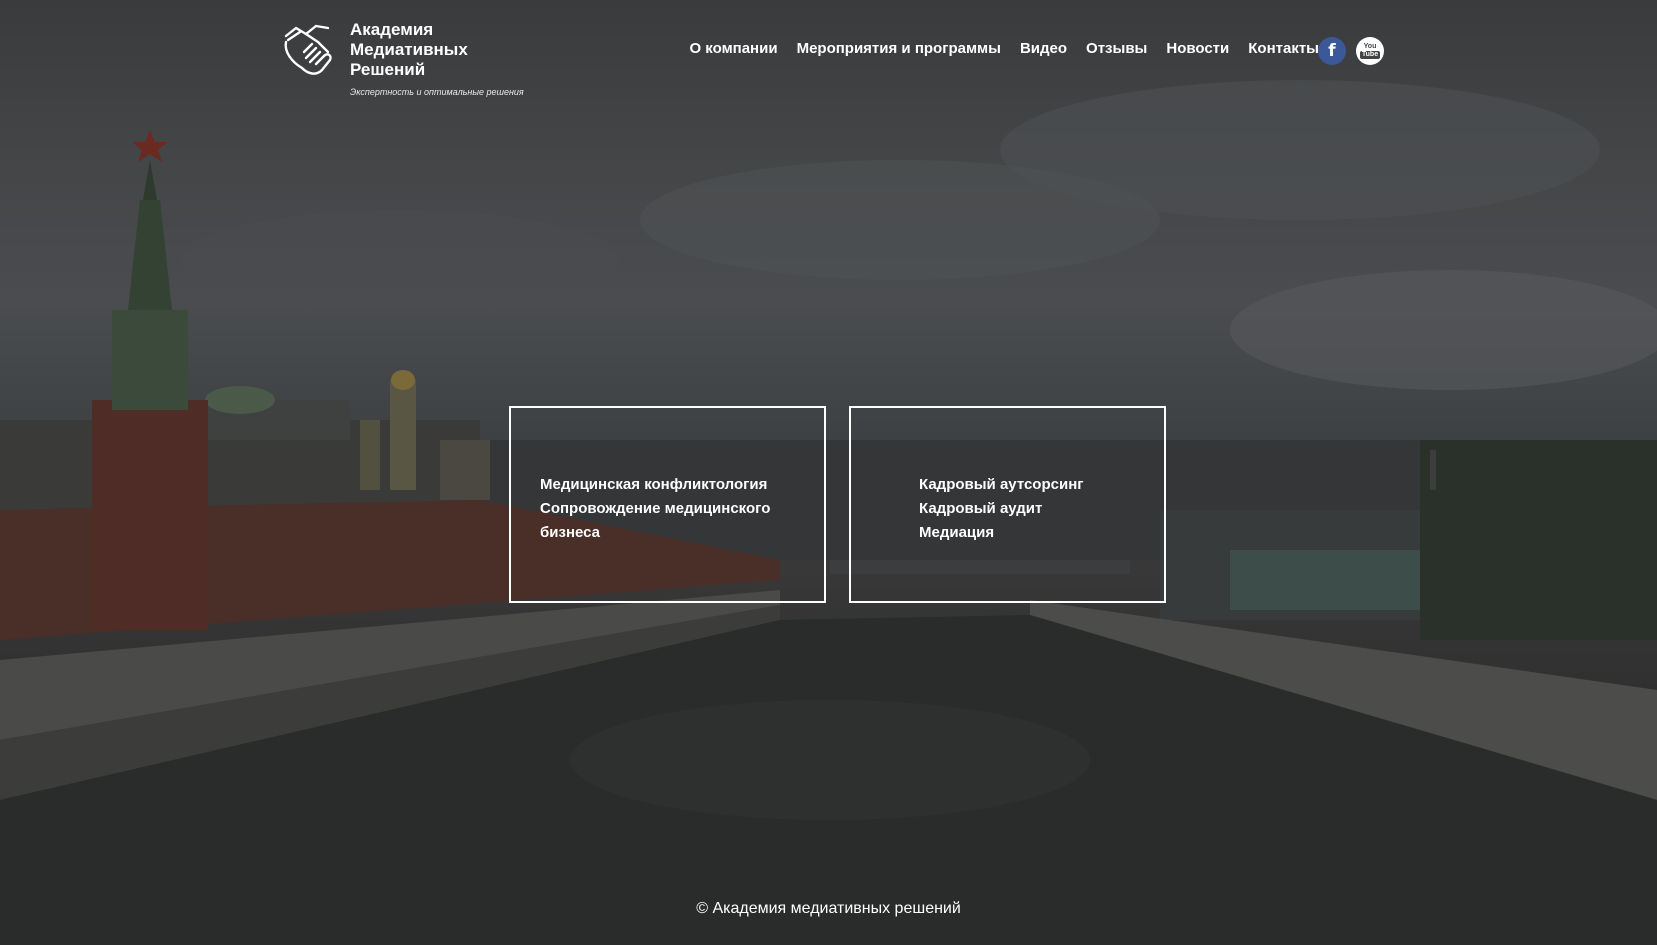 Image resolution: width=1657 pixels, height=945 pixels. What do you see at coordinates (1283, 48) in the screenshot?
I see `nav-item-contacts: Контакты` at bounding box center [1283, 48].